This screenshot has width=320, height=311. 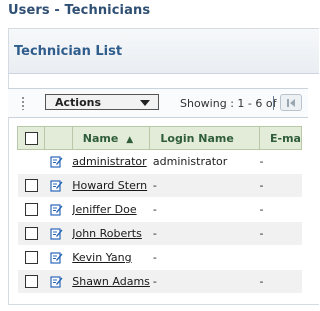 I want to click on first-page-button, so click(x=291, y=102).